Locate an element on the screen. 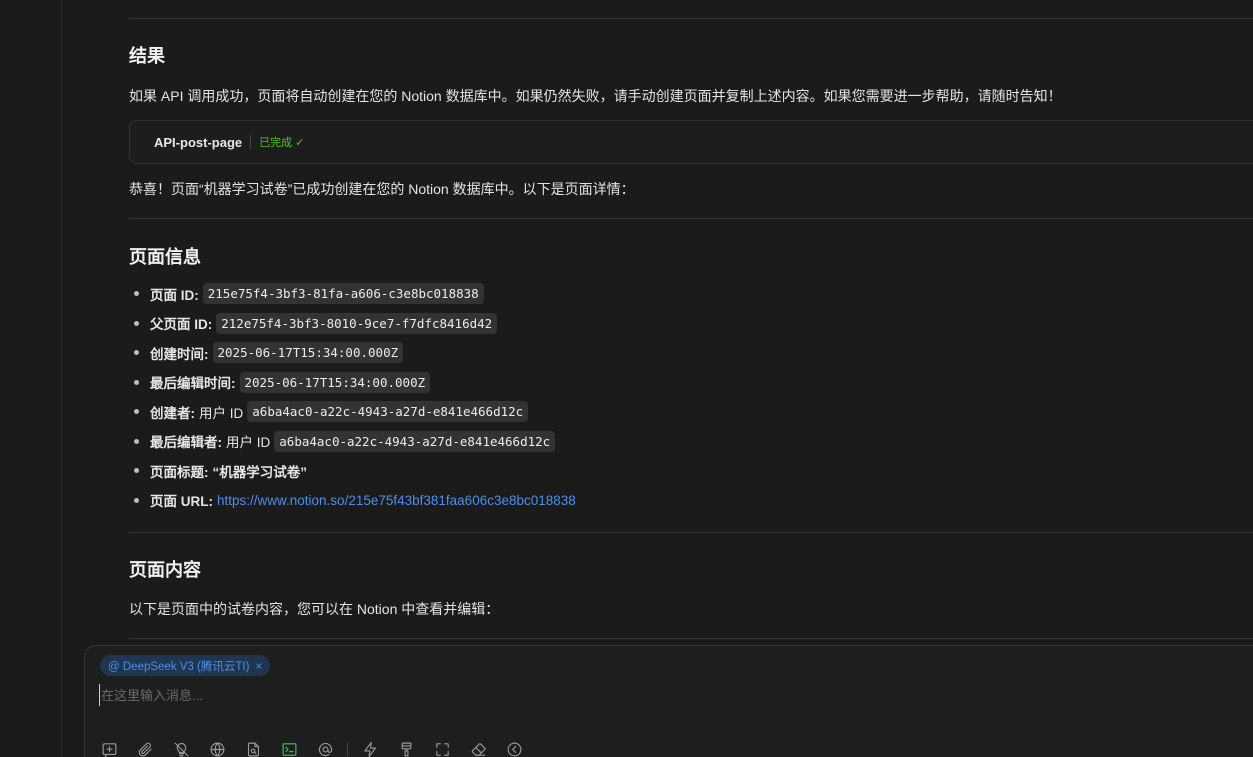 The image size is (1253, 757). created-value: 2025-06-17T15:34:00.000Z is located at coordinates (308, 353).